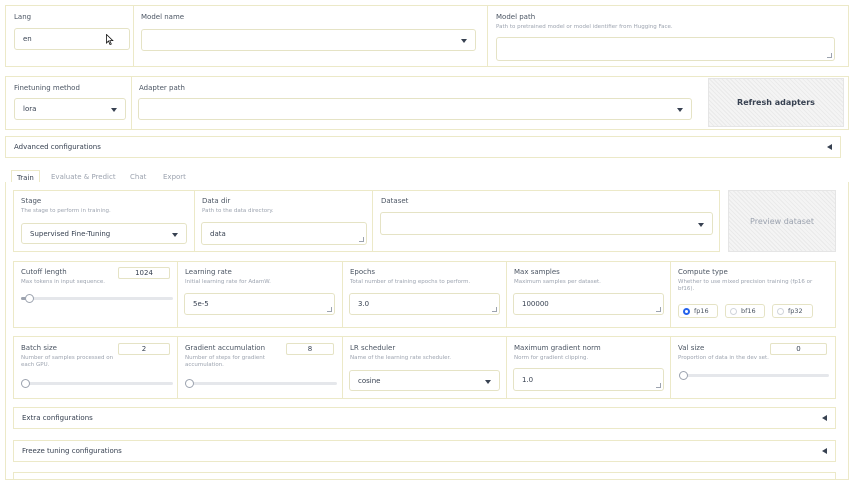  Describe the element at coordinates (204, 365) in the screenshot. I see `gradient-accumulation-info-2: accumulation.` at that location.